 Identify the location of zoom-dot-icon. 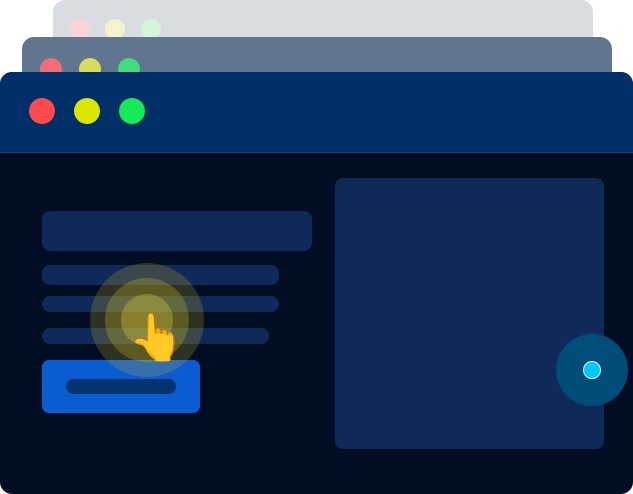
(151, 29).